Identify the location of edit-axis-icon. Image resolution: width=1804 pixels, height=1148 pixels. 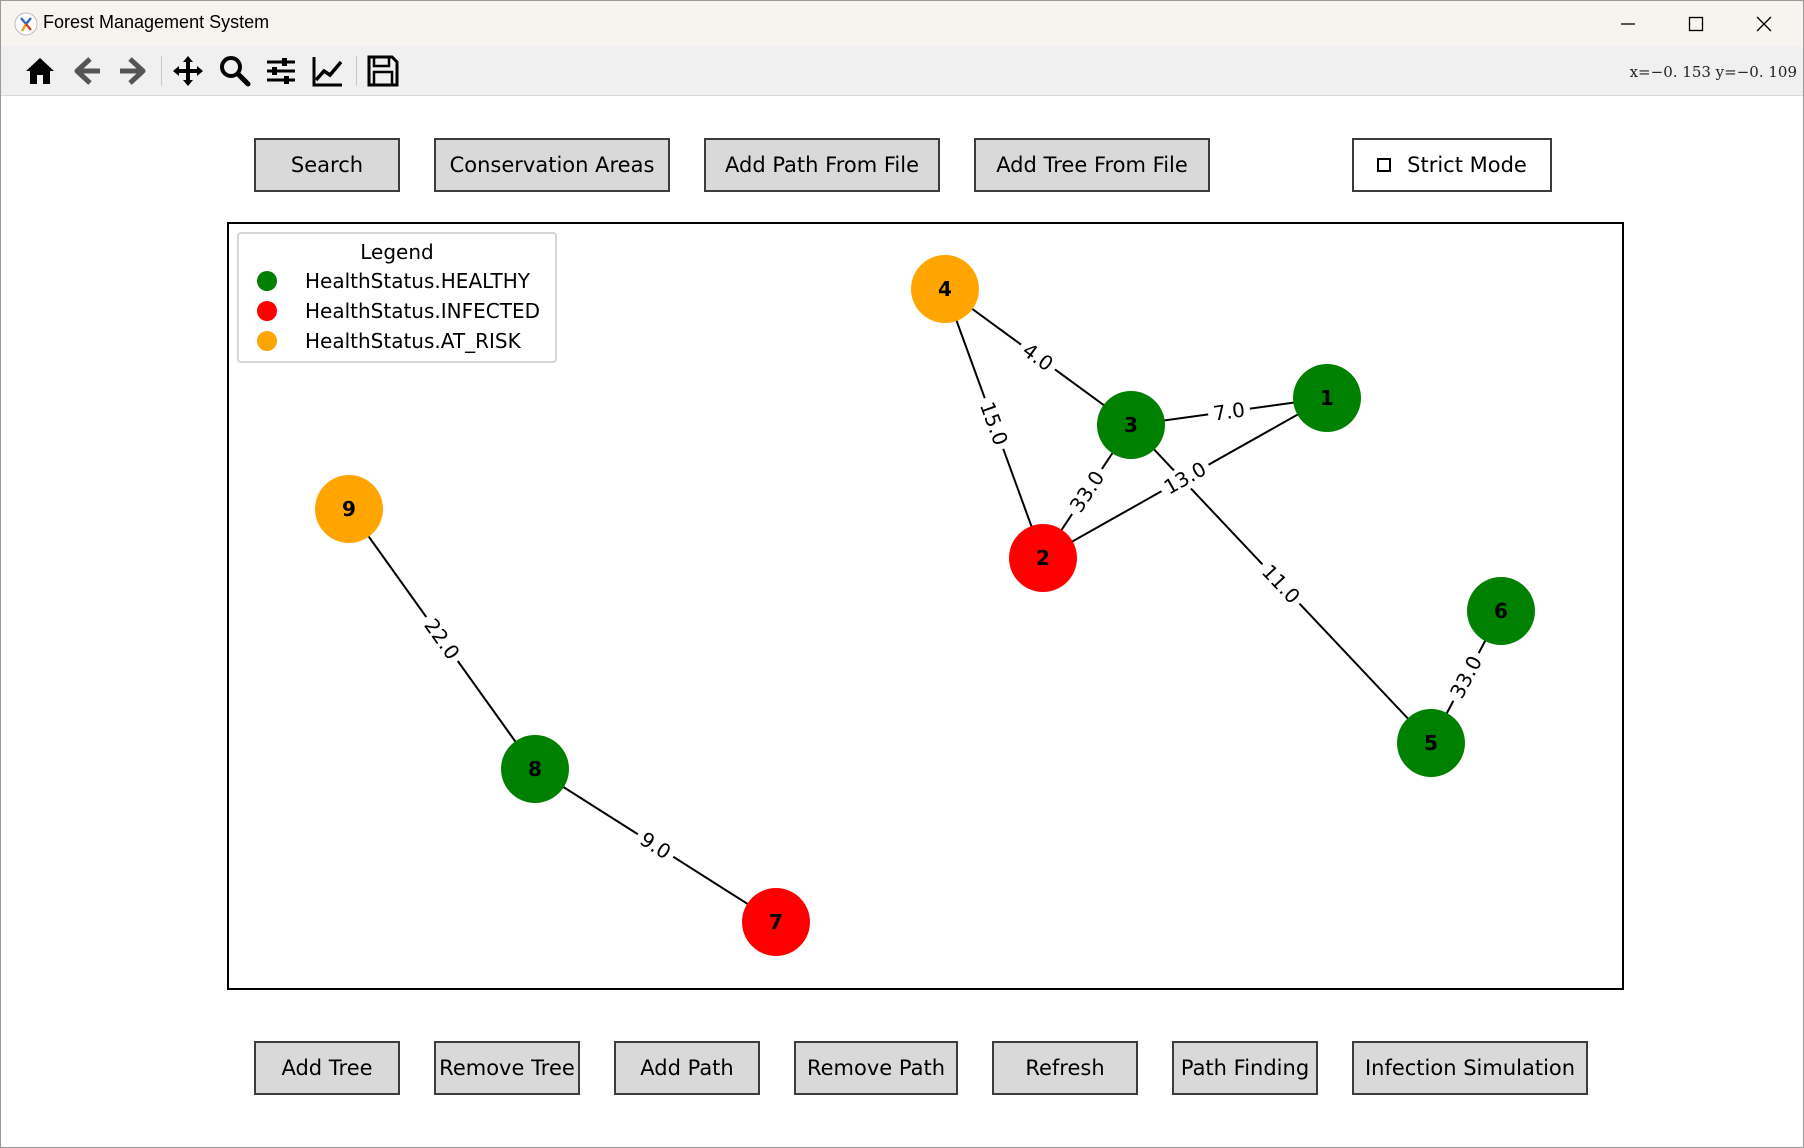
(327, 72).